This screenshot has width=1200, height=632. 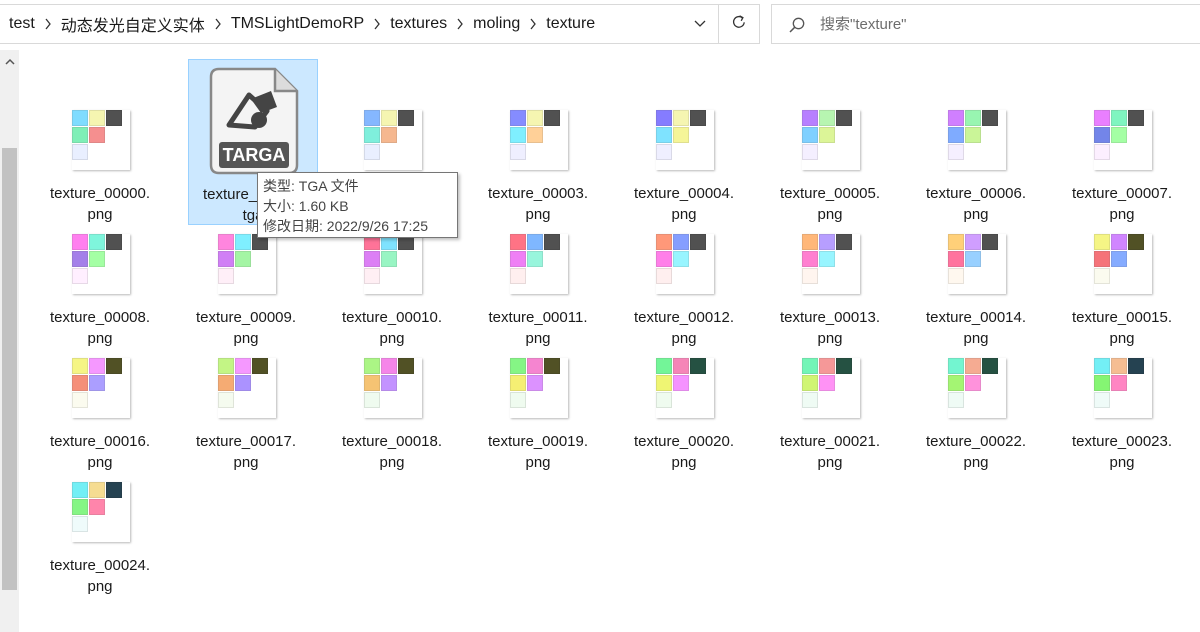 I want to click on file-item: texture_00012. png, so click(x=684, y=264).